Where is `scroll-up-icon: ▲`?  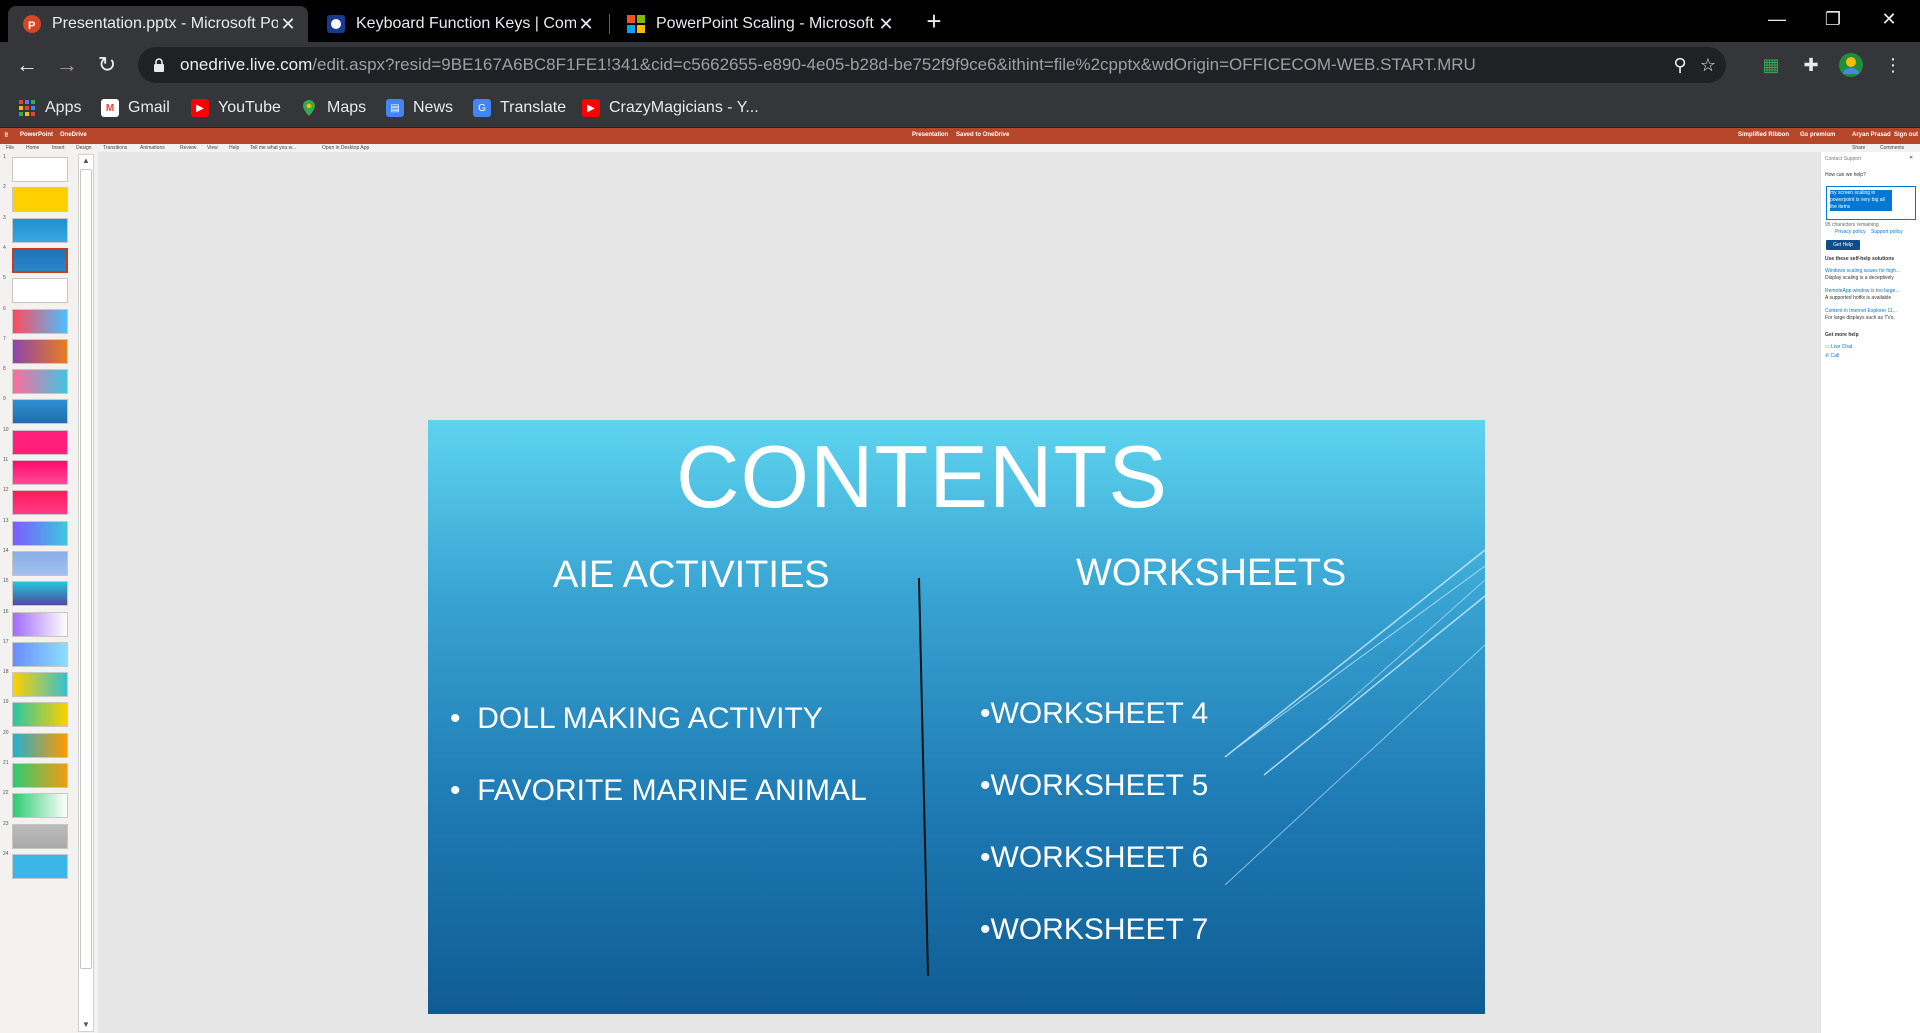 scroll-up-icon: ▲ is located at coordinates (86, 161).